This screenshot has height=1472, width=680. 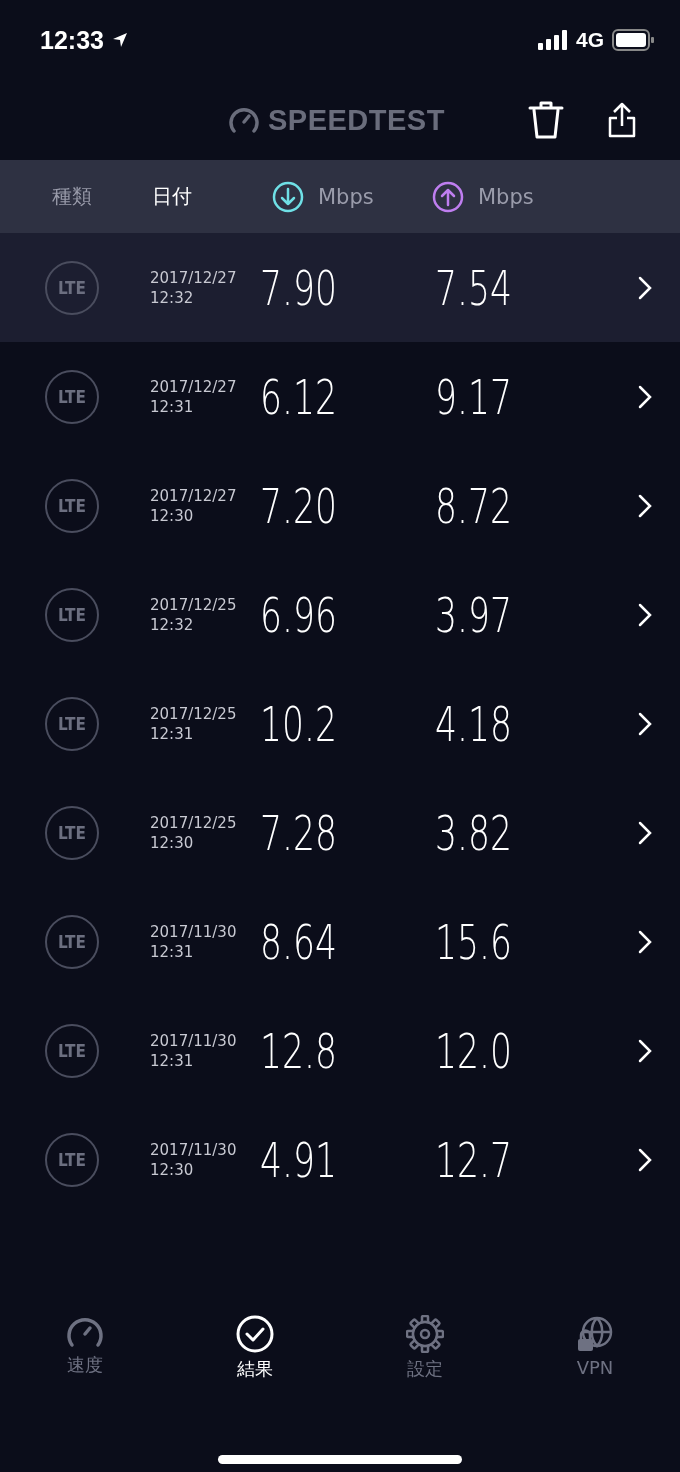 I want to click on upload-speed: 8.72, so click(x=473, y=505).